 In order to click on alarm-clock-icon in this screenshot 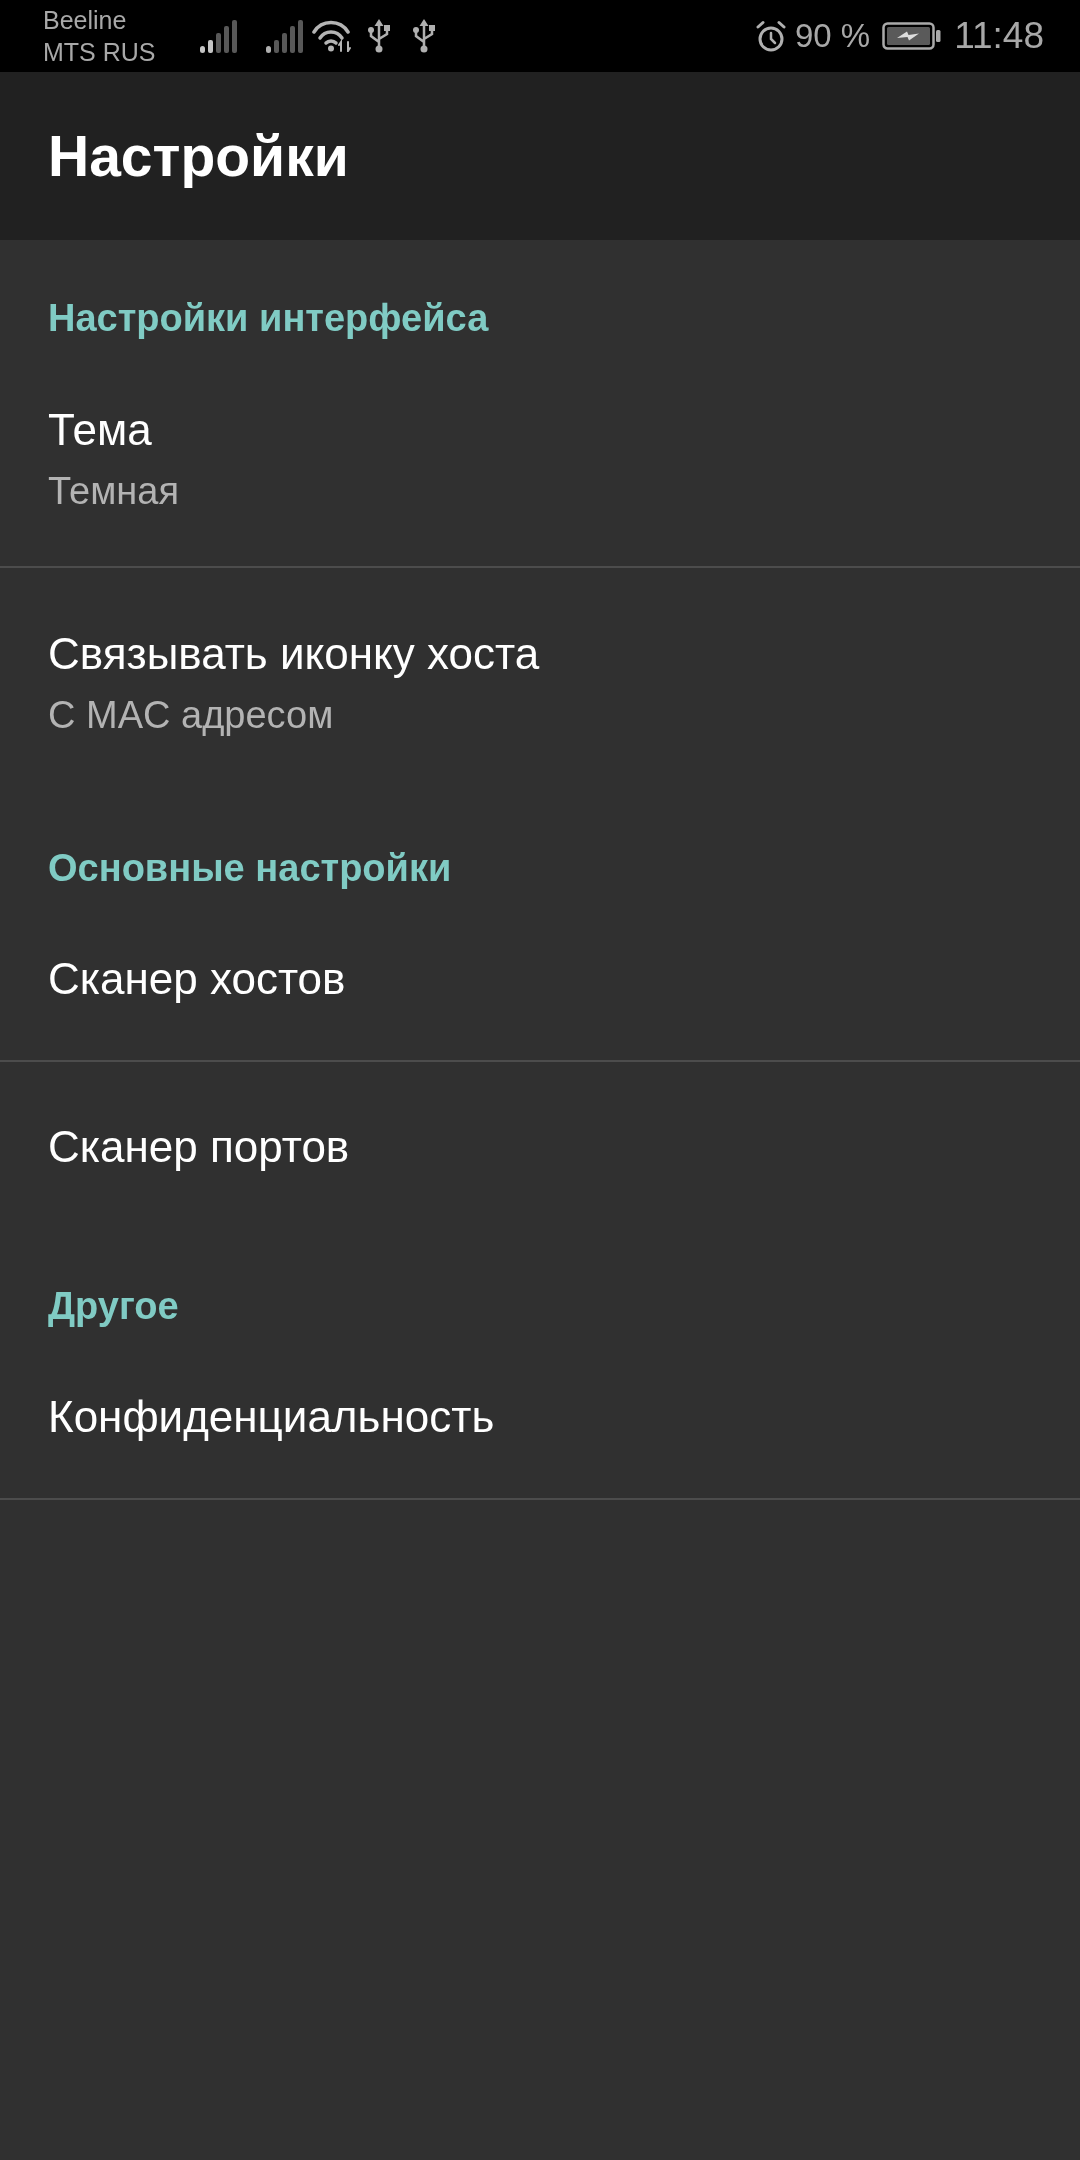, I will do `click(770, 36)`.